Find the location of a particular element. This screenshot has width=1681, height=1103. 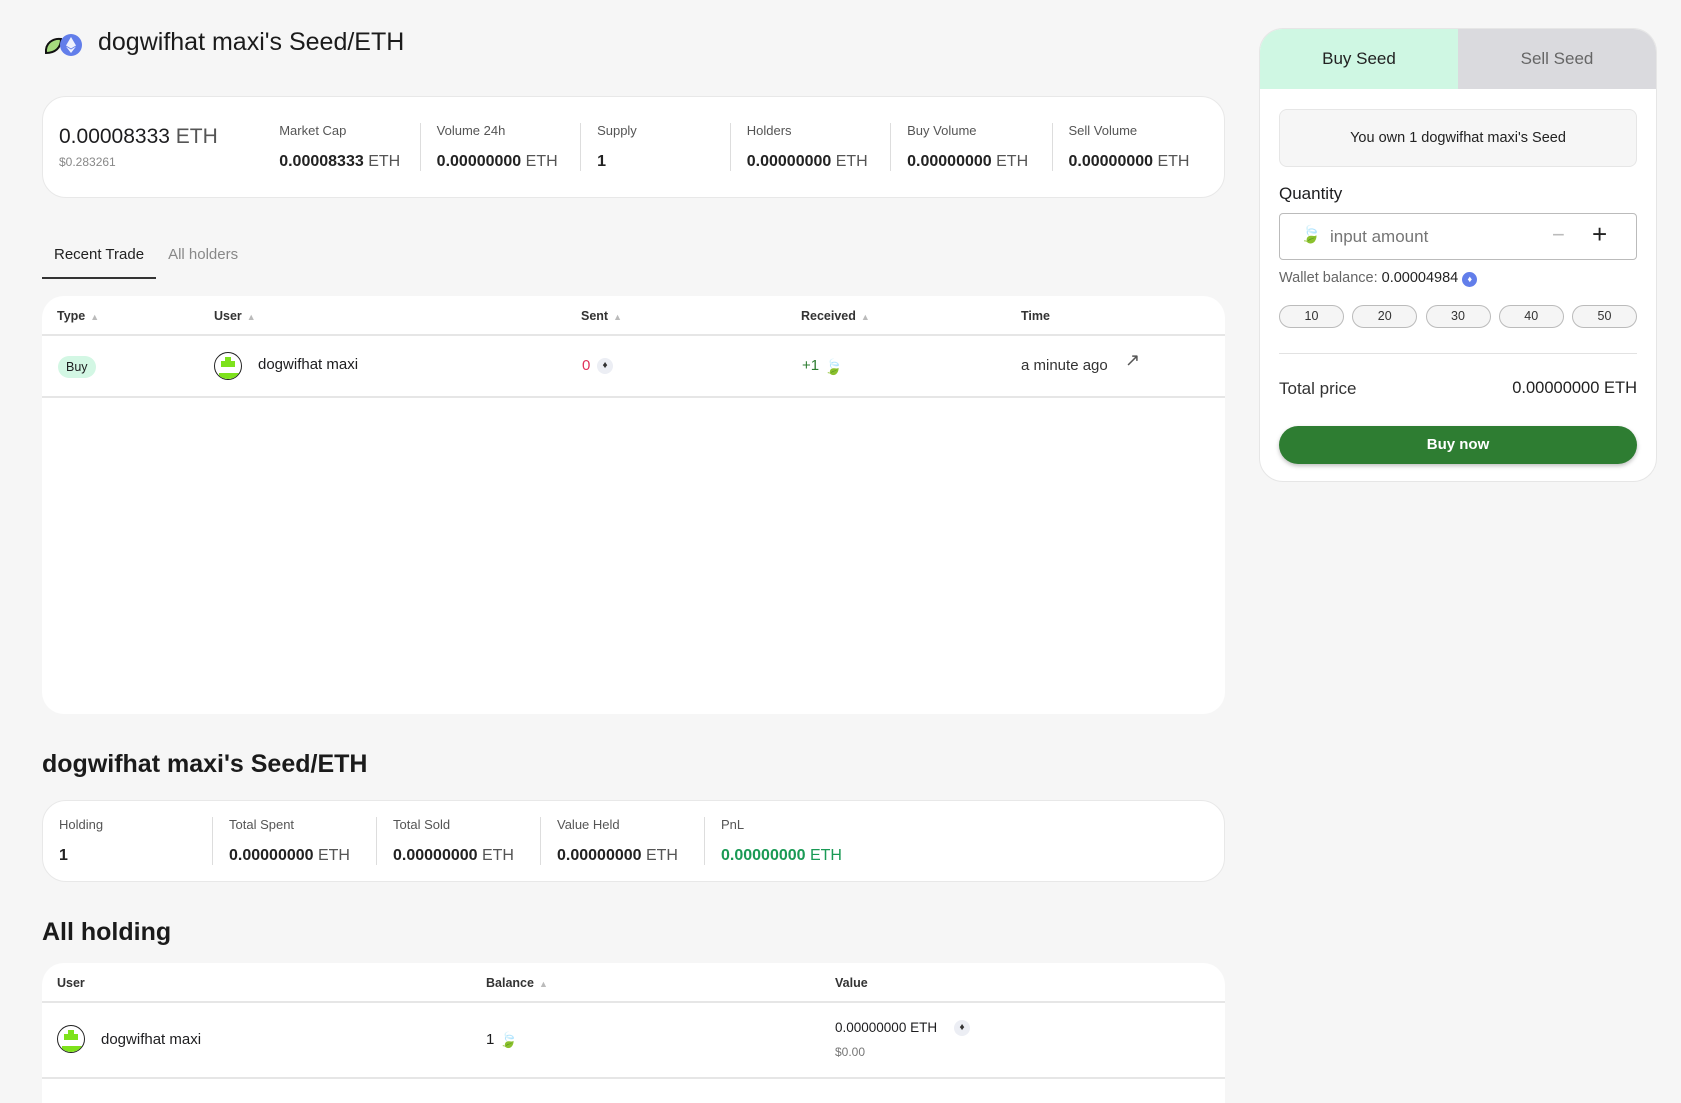

col-user: User is located at coordinates (71, 983).